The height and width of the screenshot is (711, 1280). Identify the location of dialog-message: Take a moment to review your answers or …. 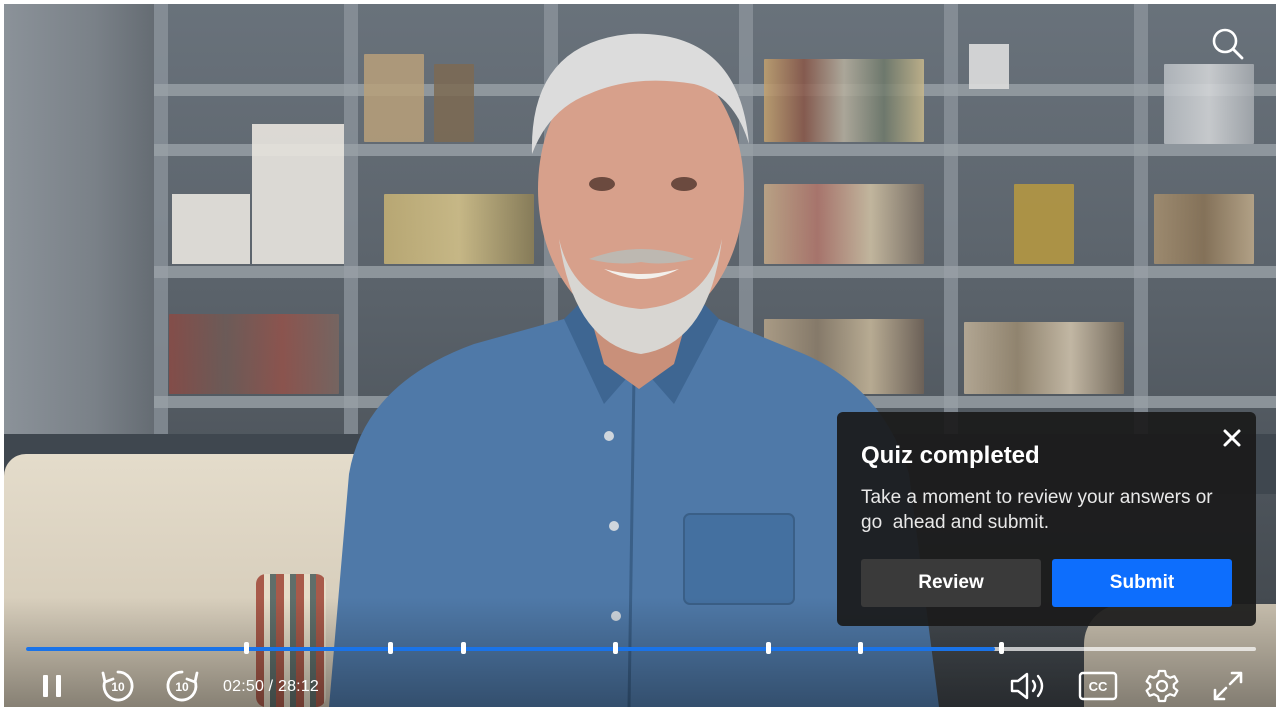
(1039, 510).